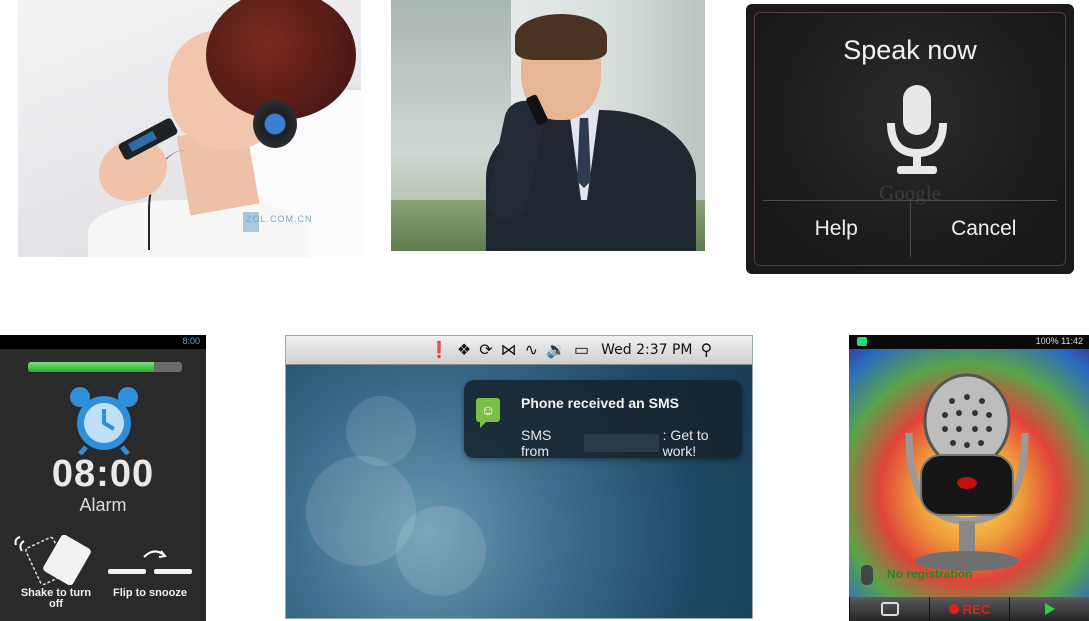 This screenshot has height=621, width=1089. I want to click on battery-icon: ▭, so click(581, 350).